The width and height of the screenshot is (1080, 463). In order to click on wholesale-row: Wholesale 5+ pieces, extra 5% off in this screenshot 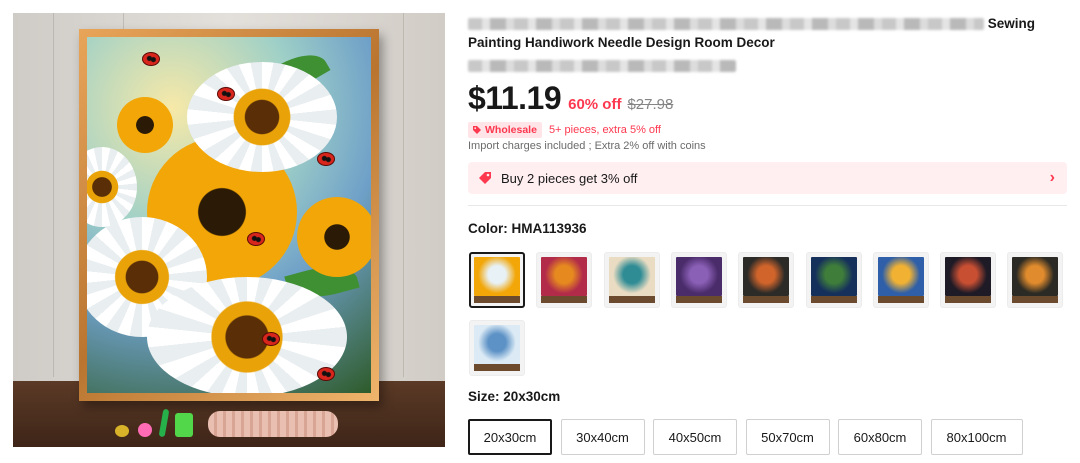, I will do `click(564, 130)`.